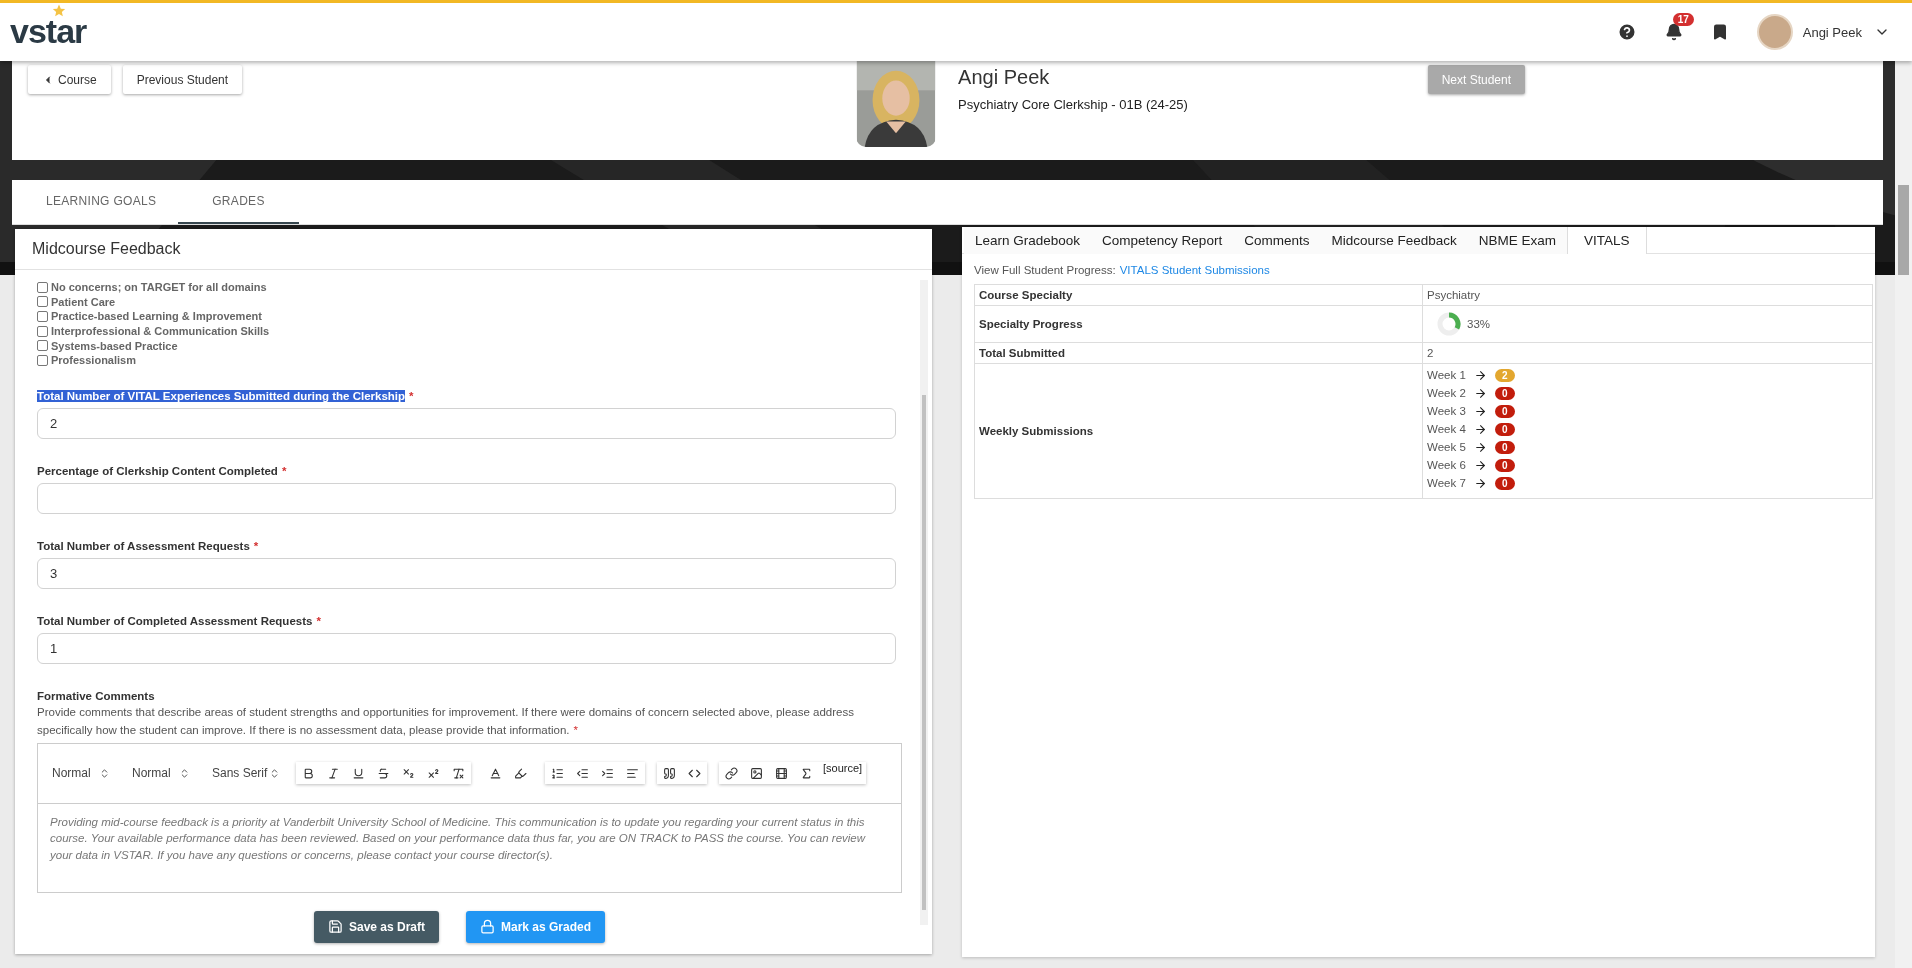  Describe the element at coordinates (466, 573) in the screenshot. I see `input-field: 3` at that location.